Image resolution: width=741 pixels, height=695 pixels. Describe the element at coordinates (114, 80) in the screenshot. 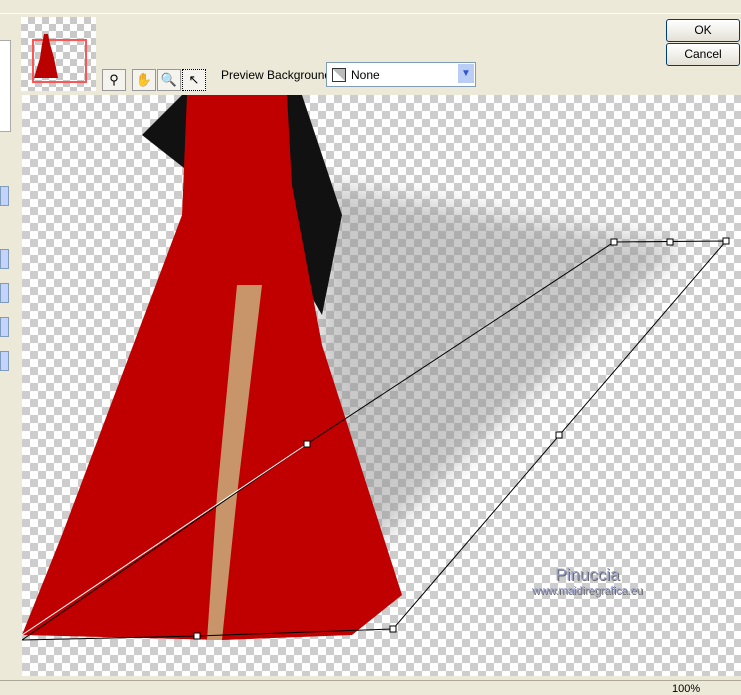

I see `preview-toggle-icon: ⚲` at that location.